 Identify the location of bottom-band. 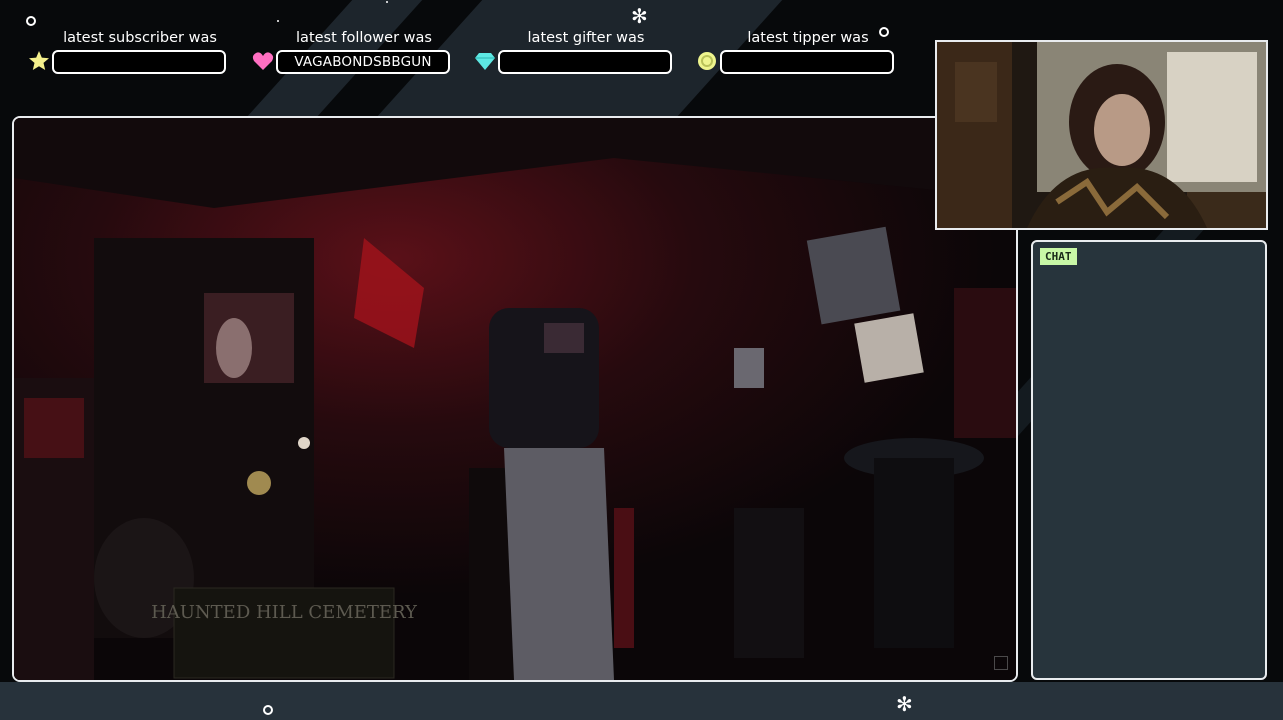
(641, 701).